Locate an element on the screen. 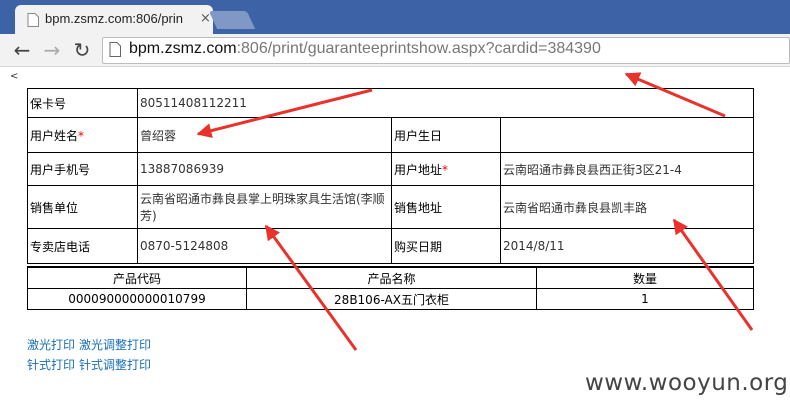  store-phone-value: 0870-5124808 is located at coordinates (264, 246).